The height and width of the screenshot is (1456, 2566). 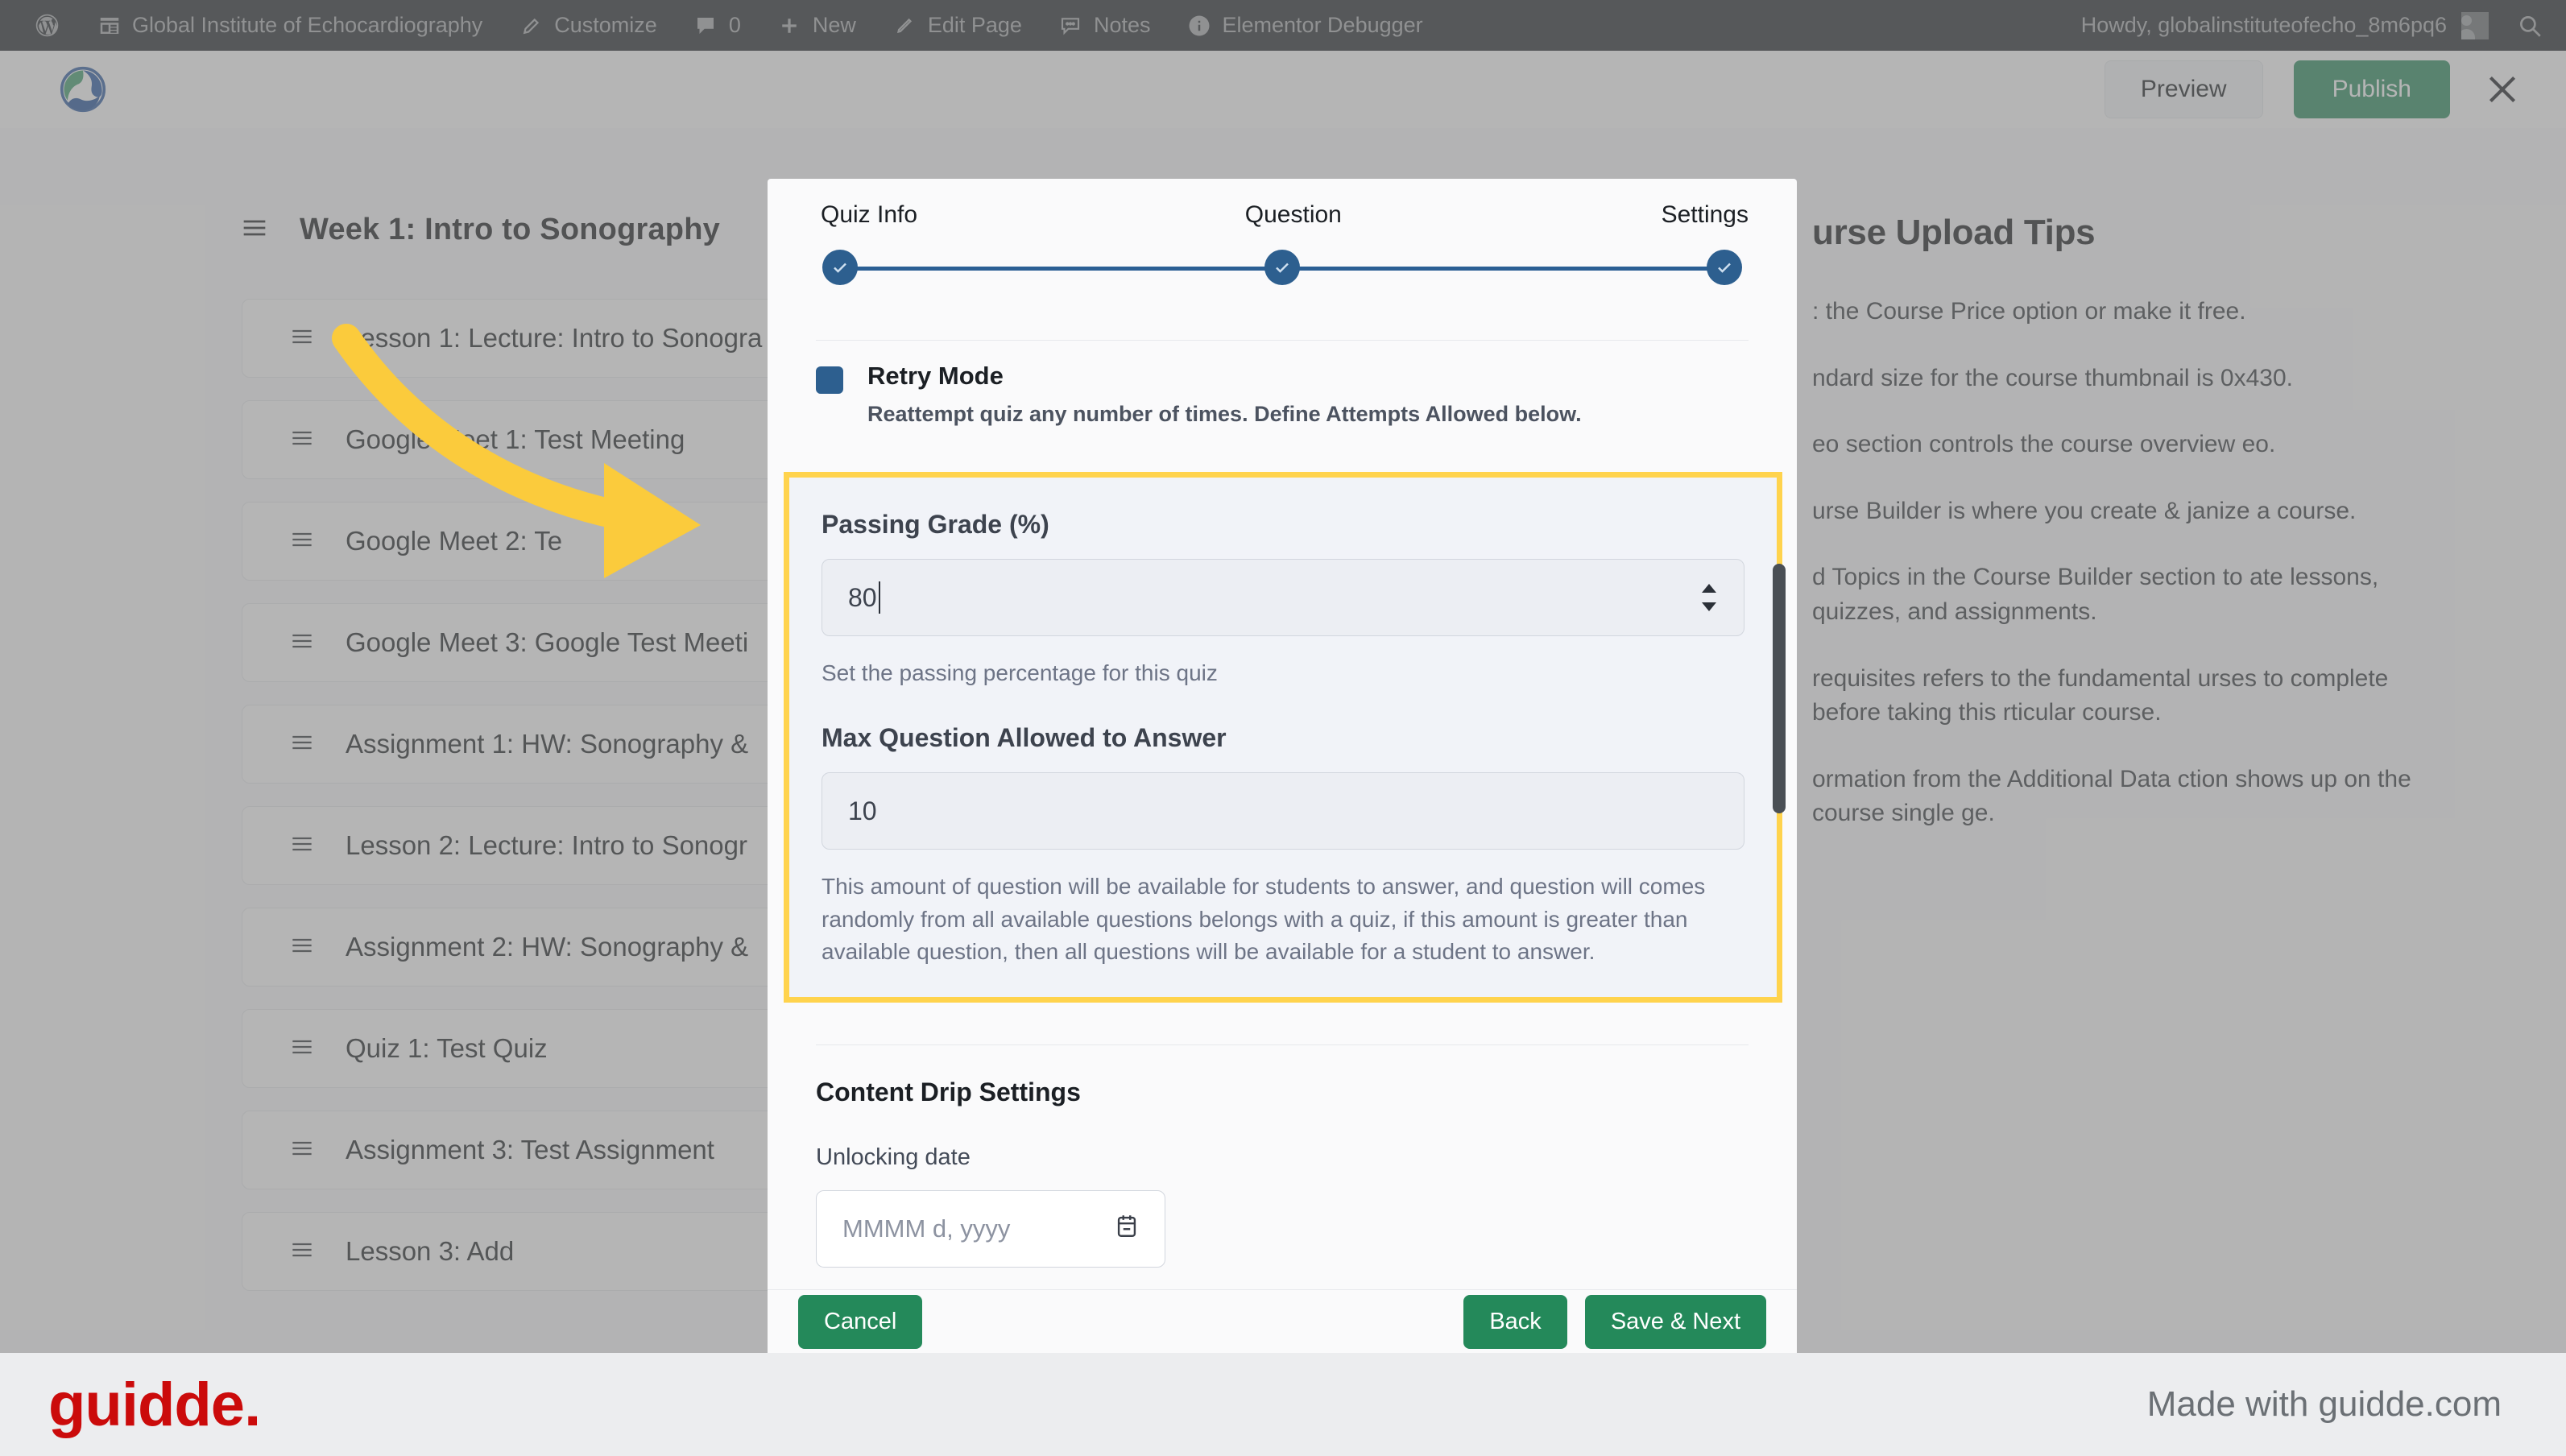 I want to click on modal-stepper: Quiz Info Question Settings, so click(x=1282, y=232).